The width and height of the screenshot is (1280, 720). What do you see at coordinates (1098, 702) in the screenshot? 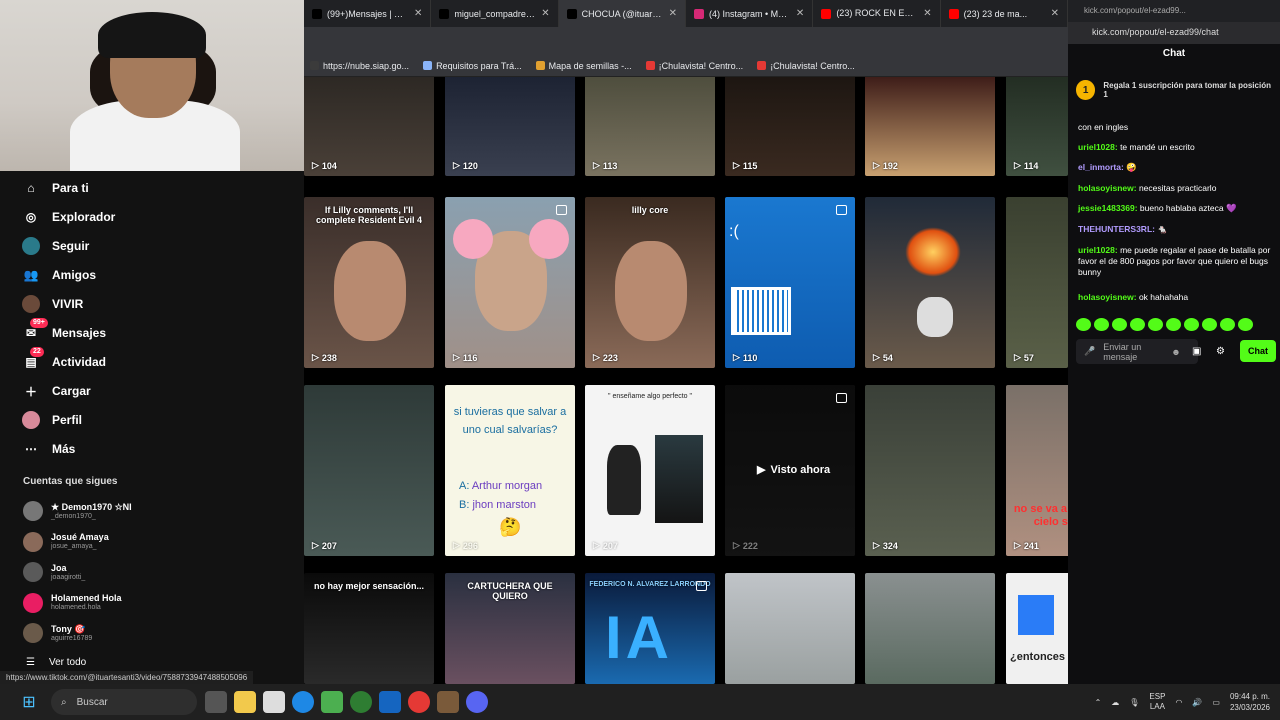
I see `chevron-up-icon: ⌃` at bounding box center [1098, 702].